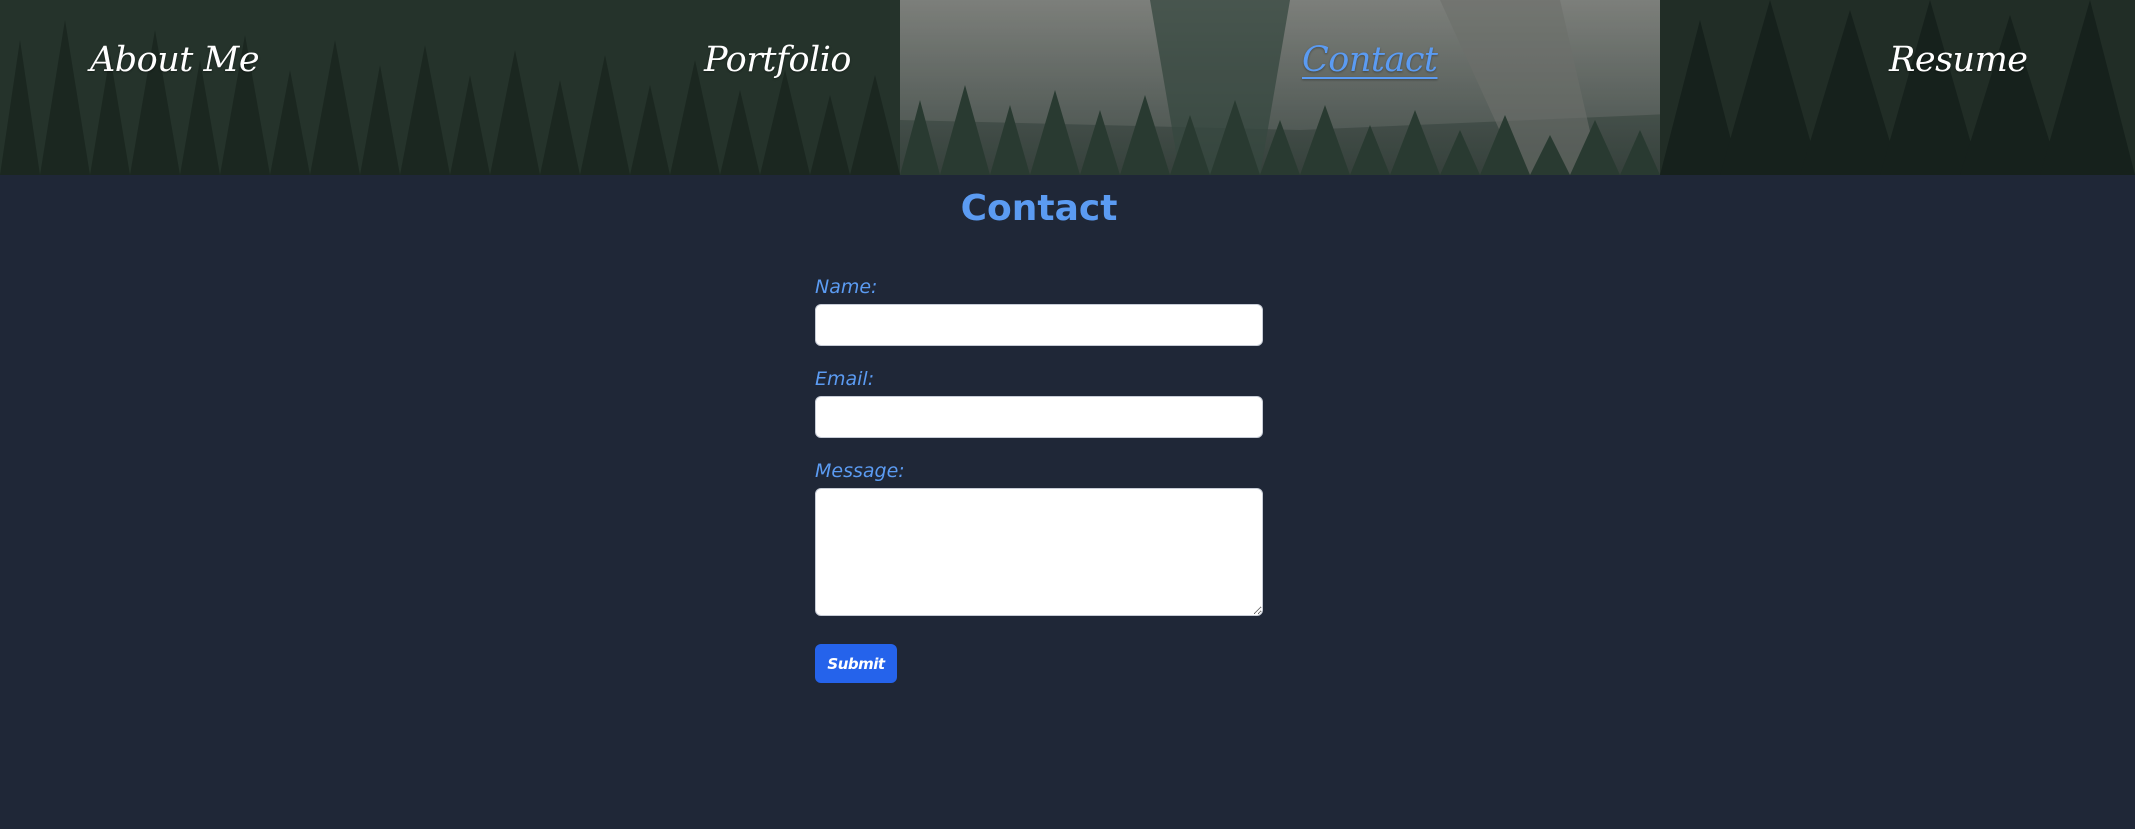  What do you see at coordinates (1370, 60) in the screenshot?
I see `nav-link-contact: Contact` at bounding box center [1370, 60].